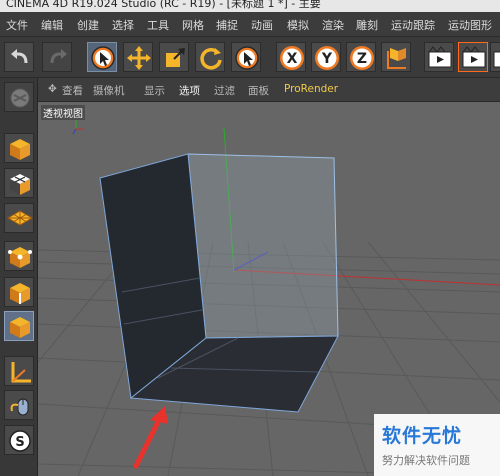 This screenshot has width=500, height=476. What do you see at coordinates (422, 436) in the screenshot?
I see `watermark-title: 软件无忧` at bounding box center [422, 436].